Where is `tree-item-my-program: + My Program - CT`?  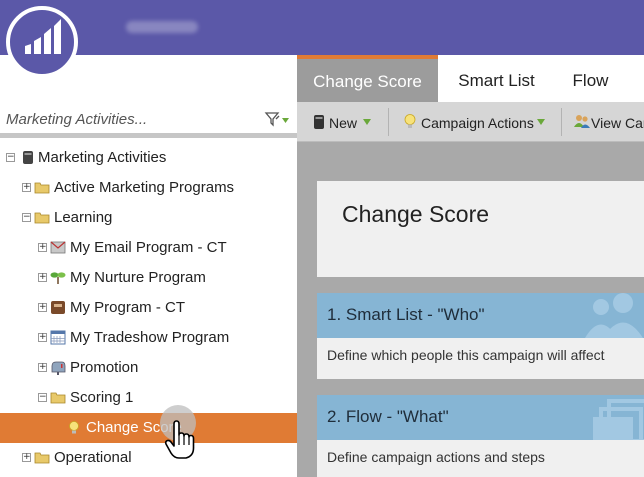 tree-item-my-program: + My Program - CT is located at coordinates (148, 308).